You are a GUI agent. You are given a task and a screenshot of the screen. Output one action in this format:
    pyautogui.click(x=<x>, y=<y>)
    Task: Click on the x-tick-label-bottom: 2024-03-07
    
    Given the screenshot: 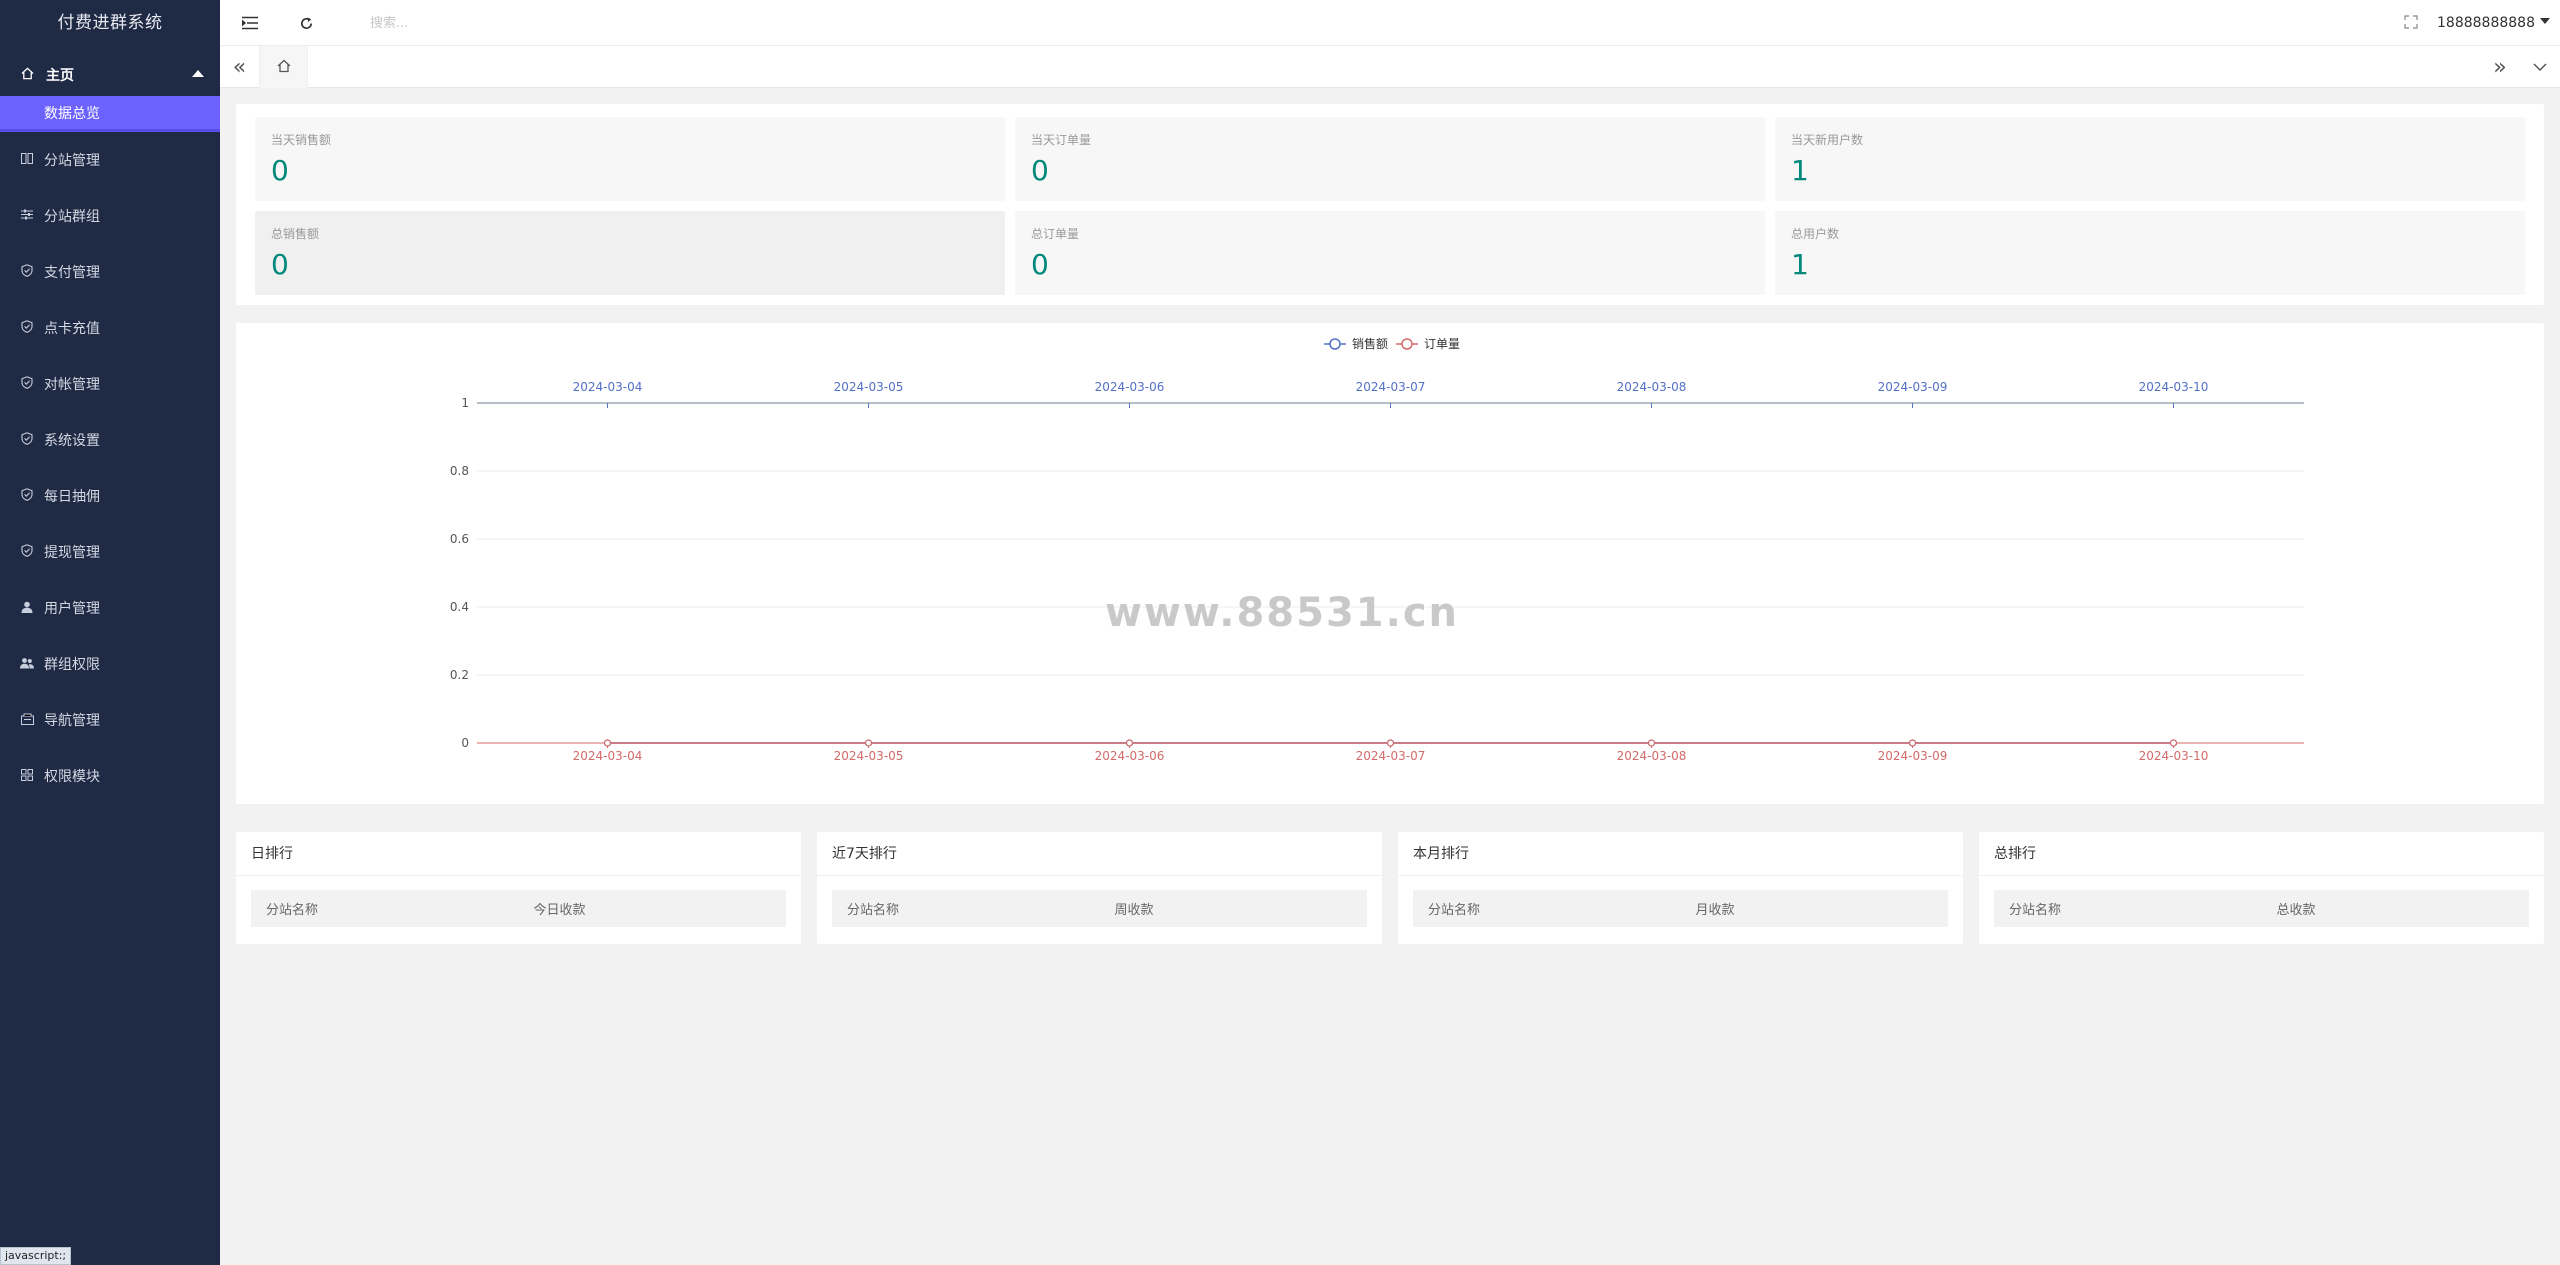 What is the action you would take?
    pyautogui.click(x=1391, y=756)
    